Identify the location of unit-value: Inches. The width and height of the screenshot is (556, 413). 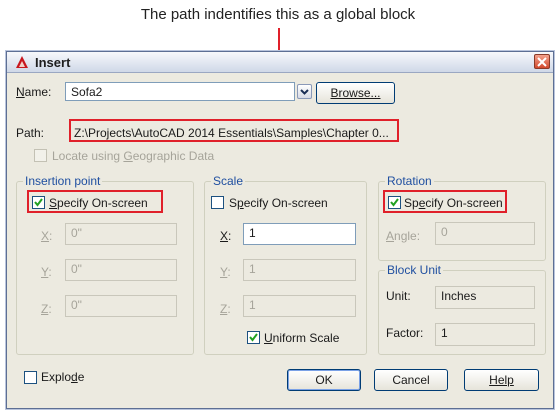
(459, 296).